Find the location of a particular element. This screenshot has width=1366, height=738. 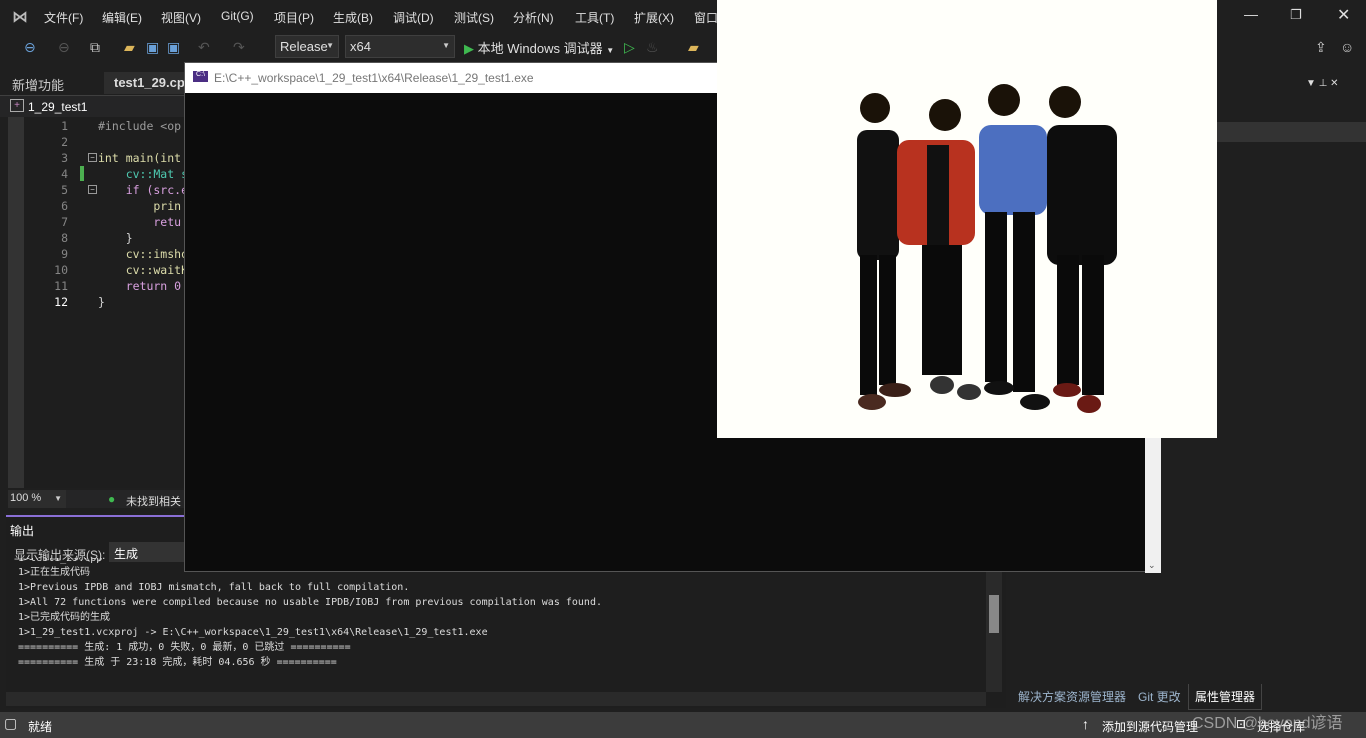

issues-status: 未找到相关 is located at coordinates (153, 501).